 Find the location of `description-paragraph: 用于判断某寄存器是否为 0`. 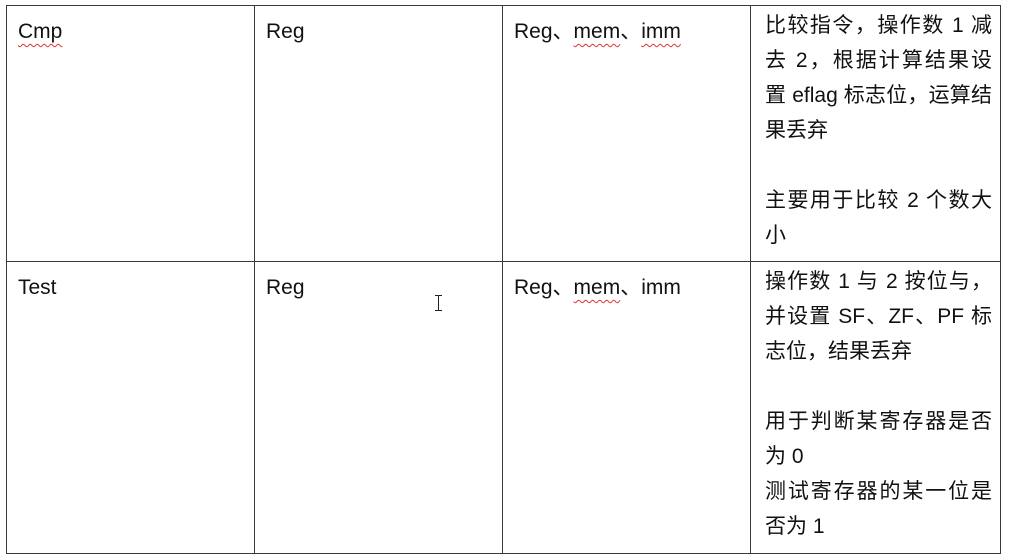

description-paragraph: 用于判断某寄存器是否为 0 is located at coordinates (878, 439).